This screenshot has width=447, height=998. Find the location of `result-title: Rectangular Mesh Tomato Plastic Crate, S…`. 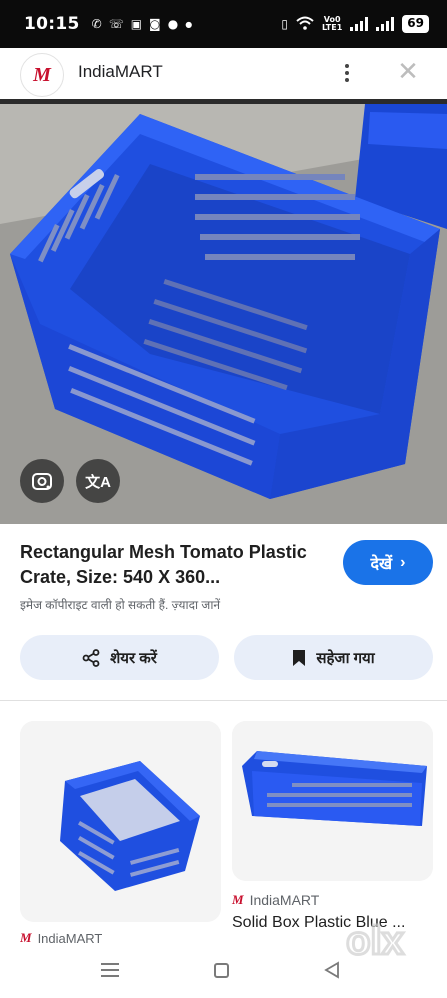

result-title: Rectangular Mesh Tomato Plastic Crate, S… is located at coordinates (170, 565).